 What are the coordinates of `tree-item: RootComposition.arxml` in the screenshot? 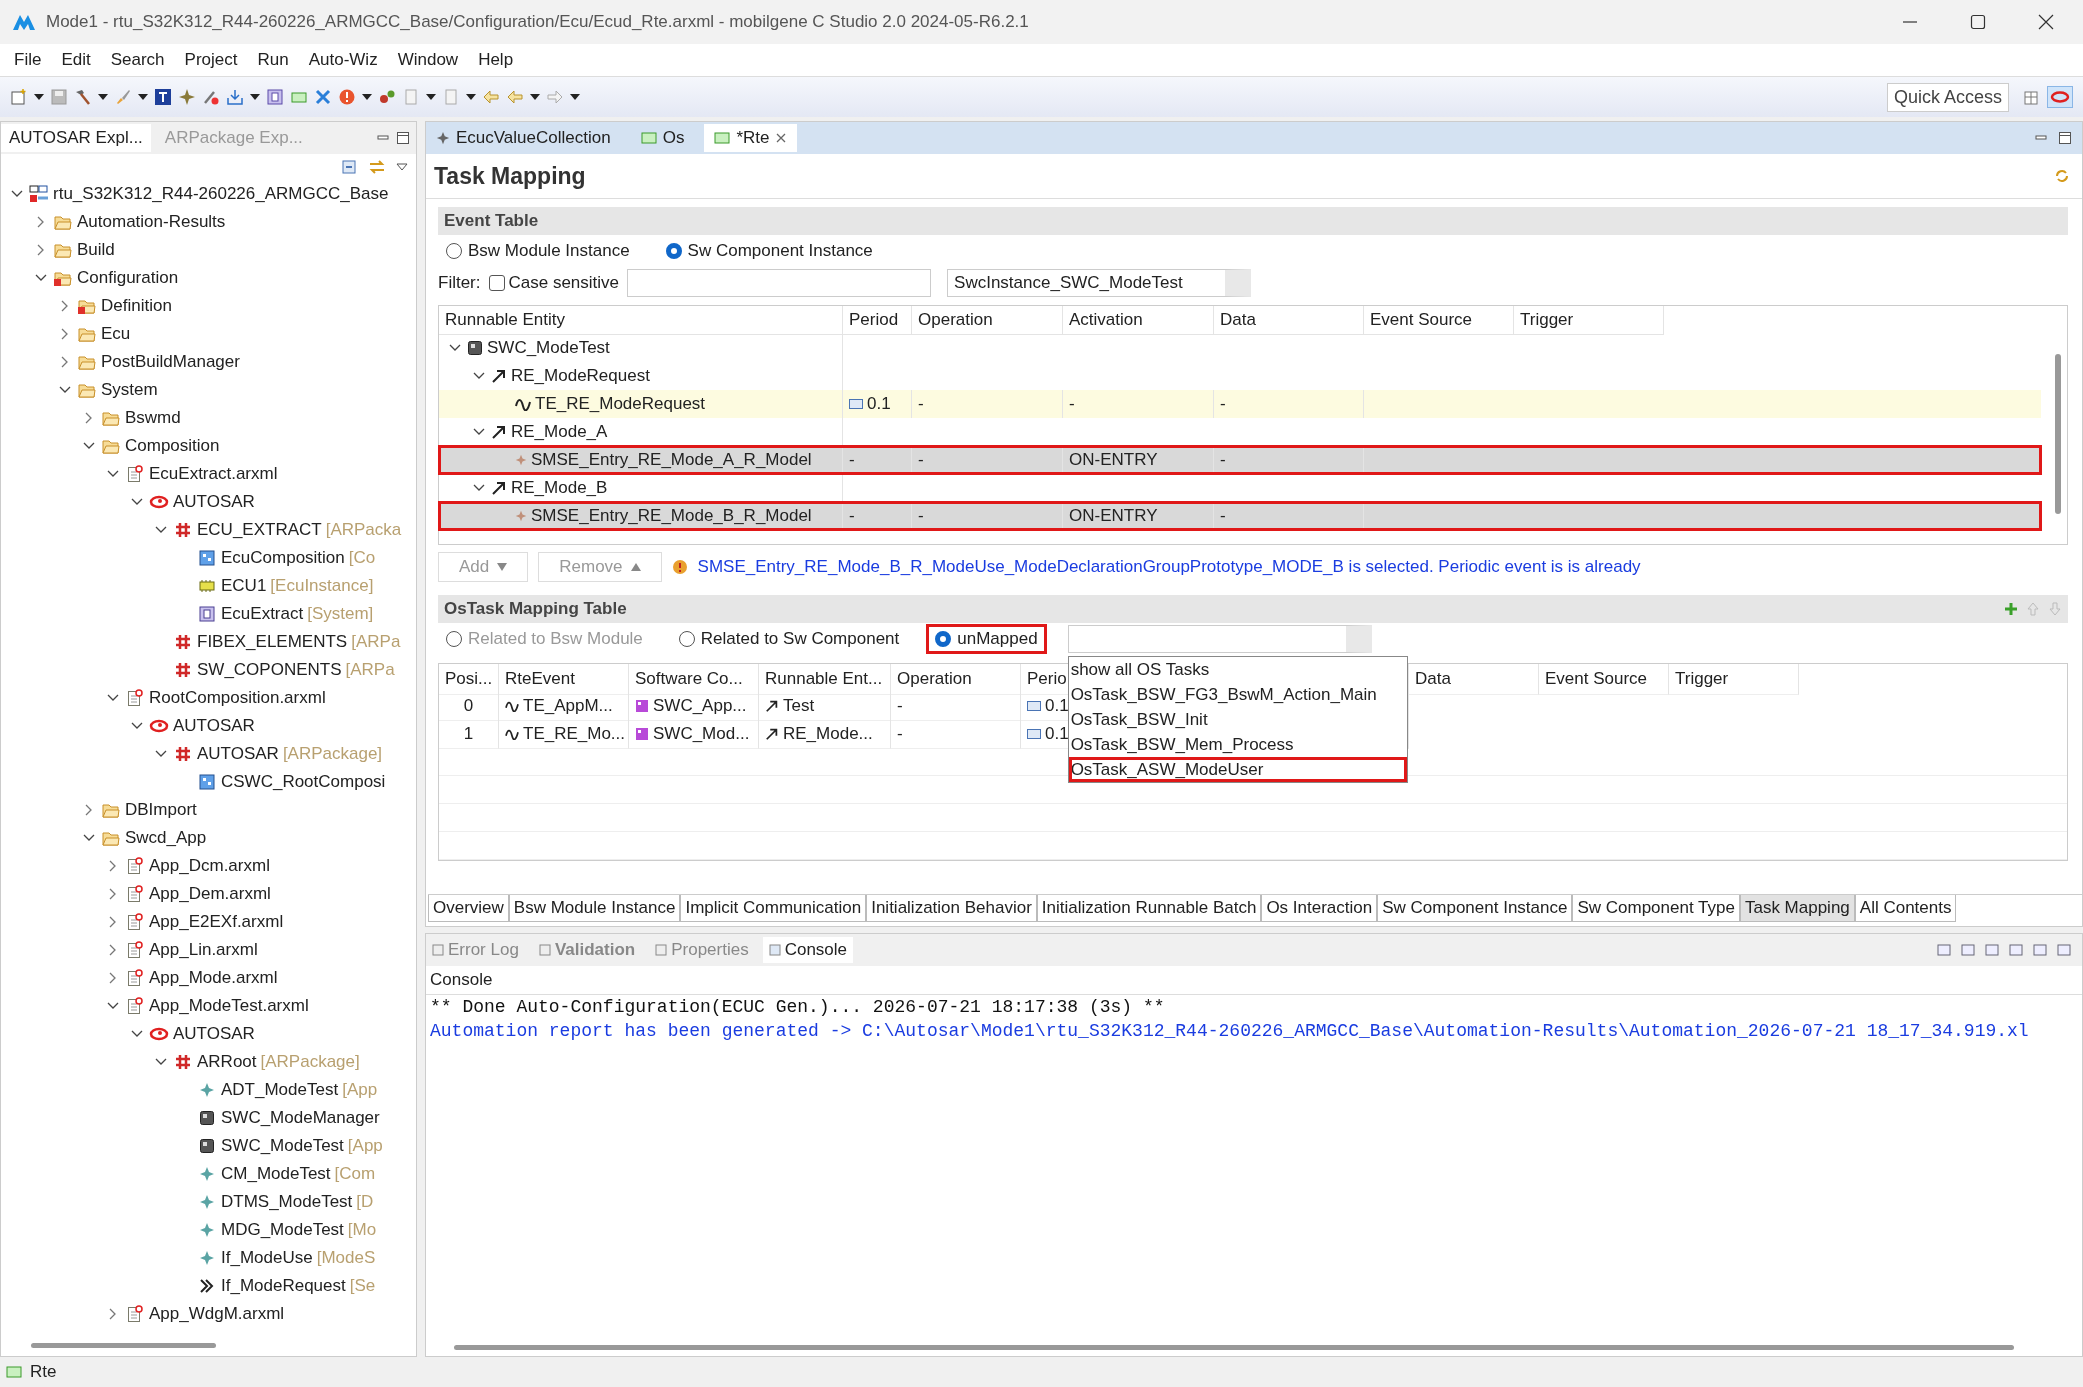 It's located at (237, 698).